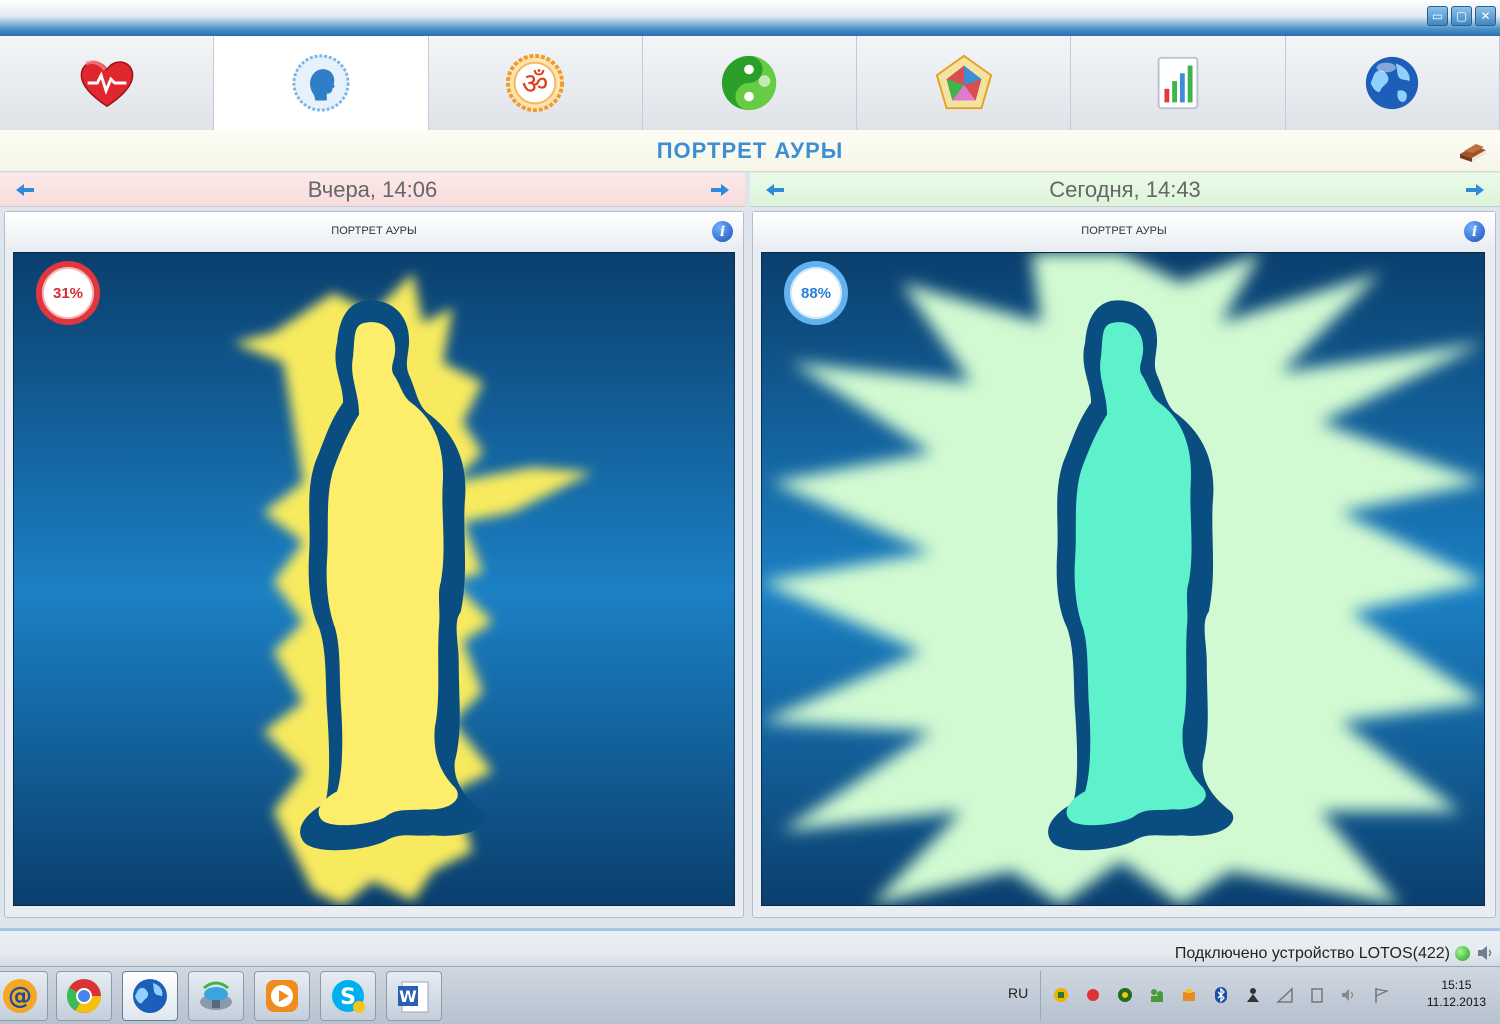 The width and height of the screenshot is (1500, 1024). I want to click on svg-text: W, so click(408, 996).